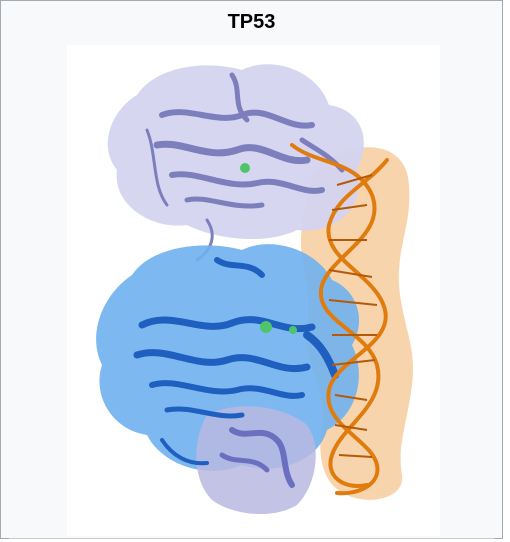  What do you see at coordinates (251, 538) in the screenshot?
I see `infobox-divider` at bounding box center [251, 538].